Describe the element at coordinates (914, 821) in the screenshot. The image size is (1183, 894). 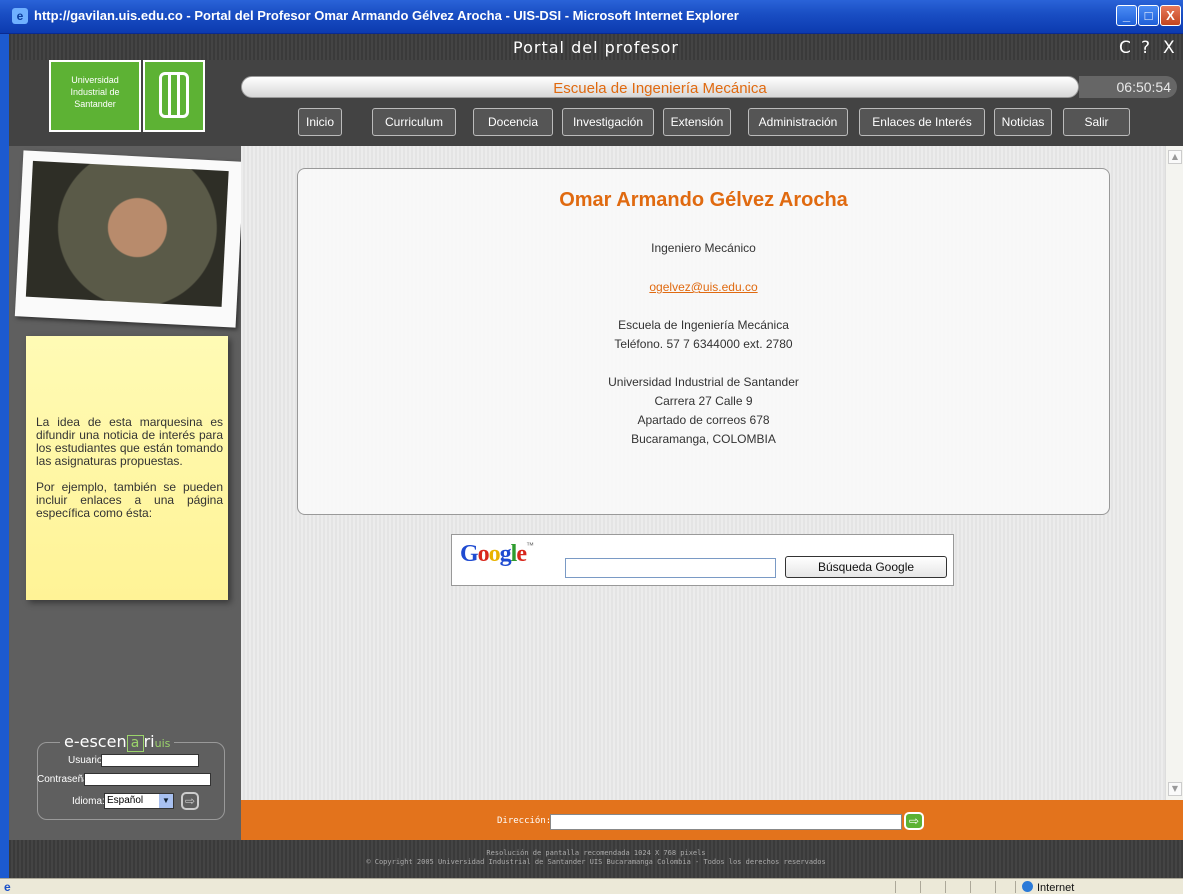
I see `address-go-arrow-icon: ⇨` at that location.